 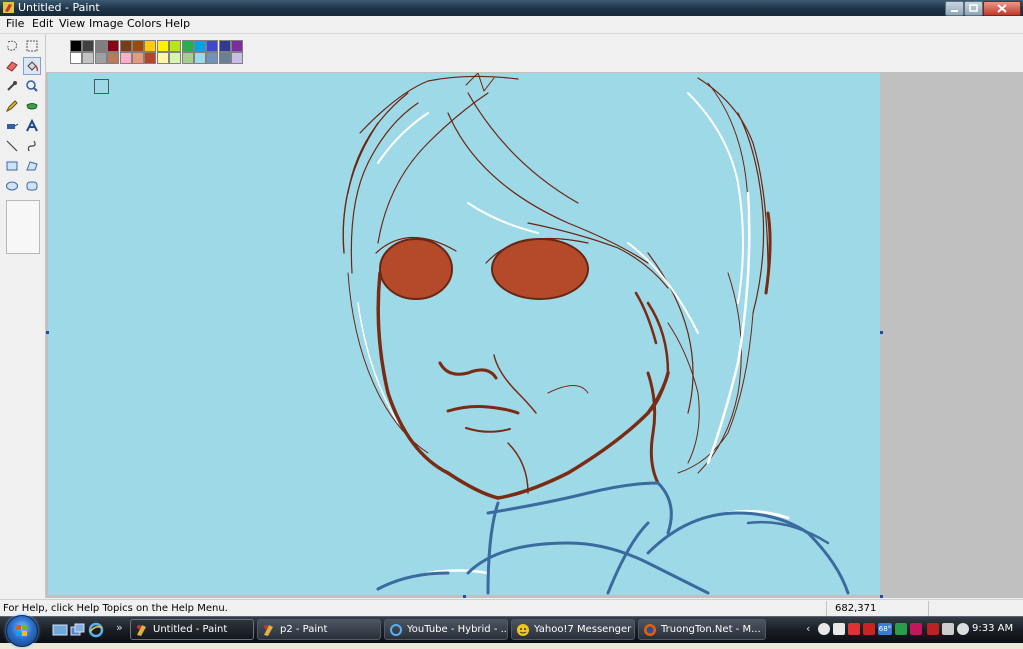 I want to click on volume-icon, so click(x=963, y=629).